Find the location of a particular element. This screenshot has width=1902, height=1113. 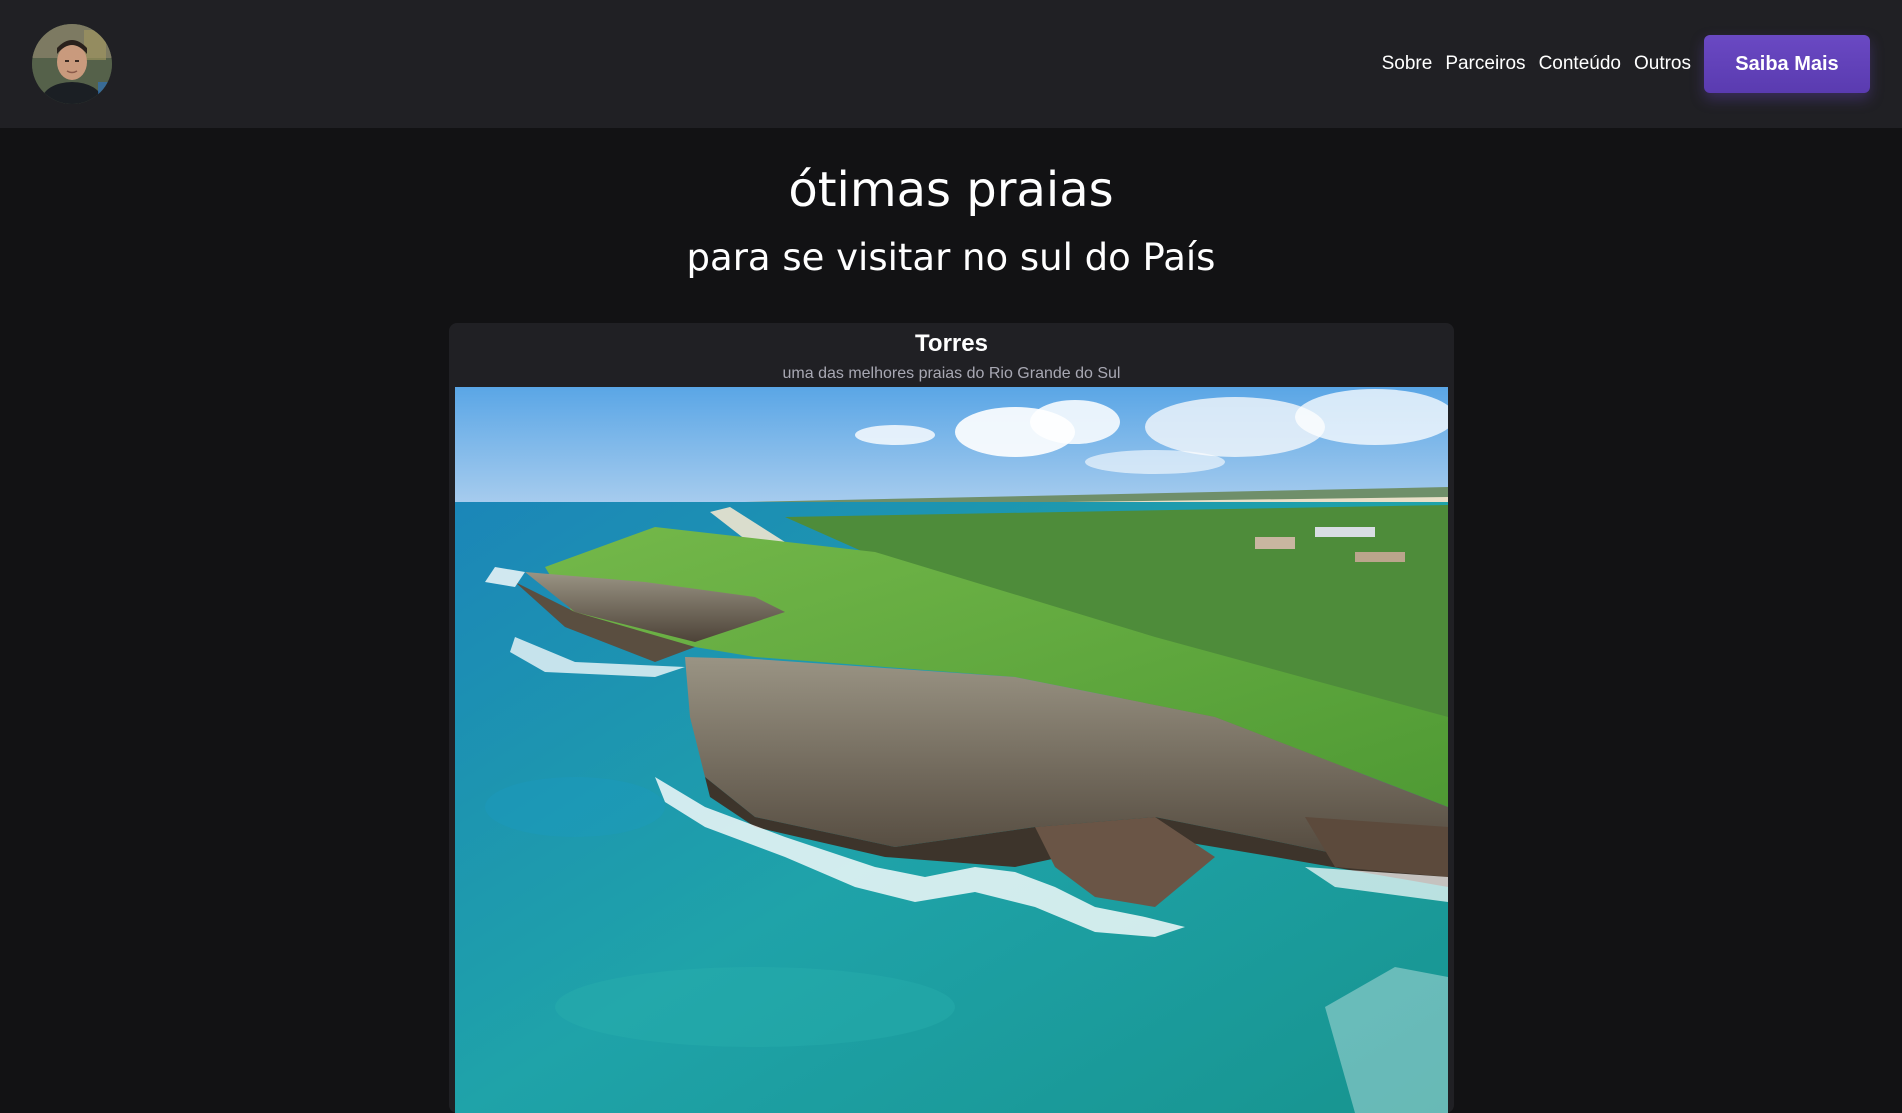

avatar-photo is located at coordinates (72, 64).